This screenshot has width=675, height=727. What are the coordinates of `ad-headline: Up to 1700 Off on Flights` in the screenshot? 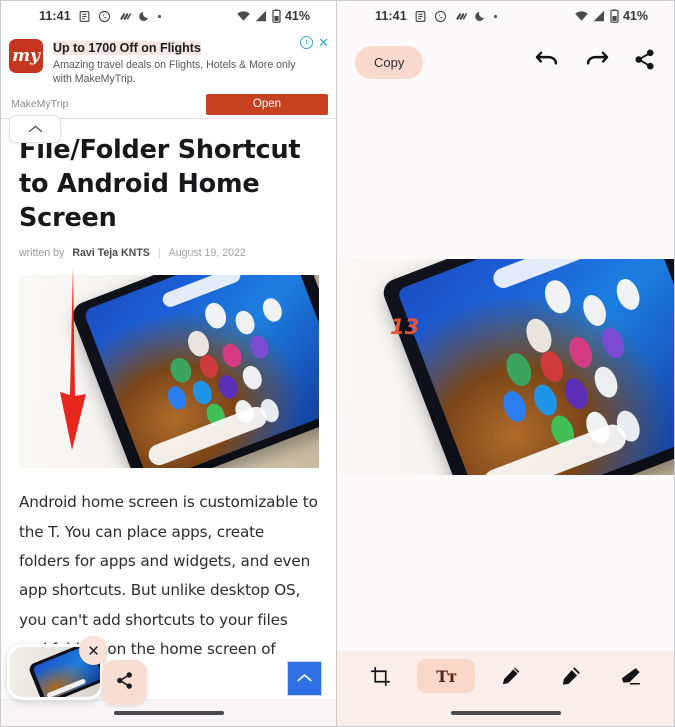 It's located at (127, 48).